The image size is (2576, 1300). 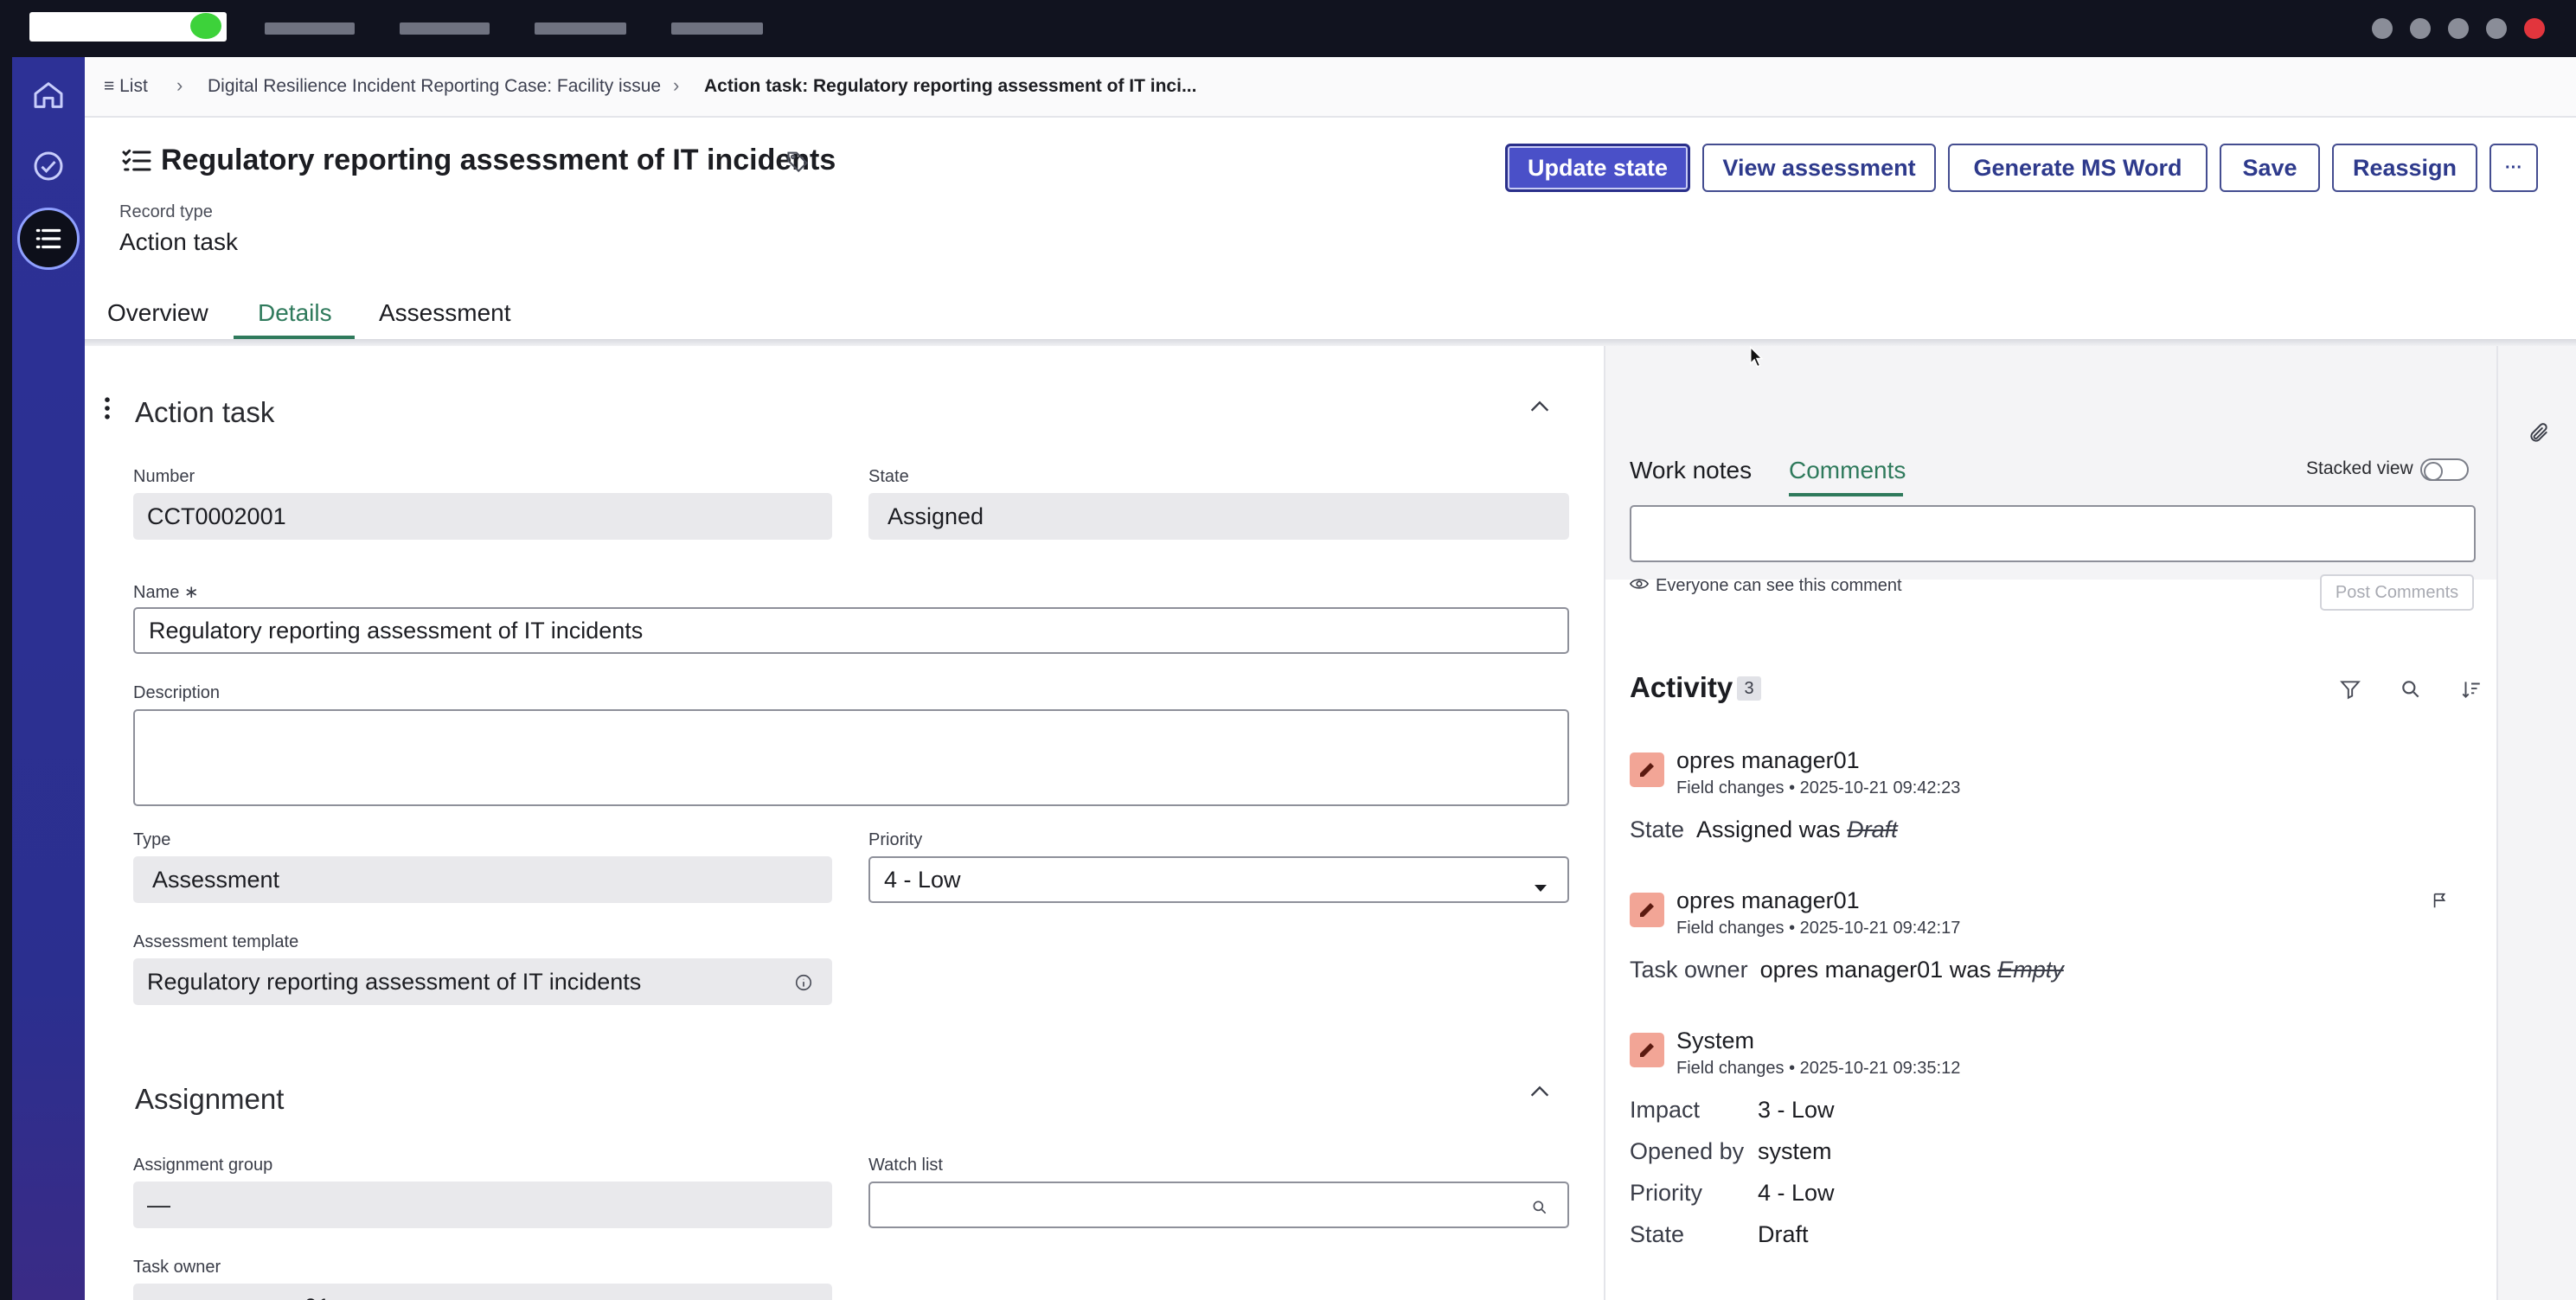 I want to click on info-icon, so click(x=803, y=984).